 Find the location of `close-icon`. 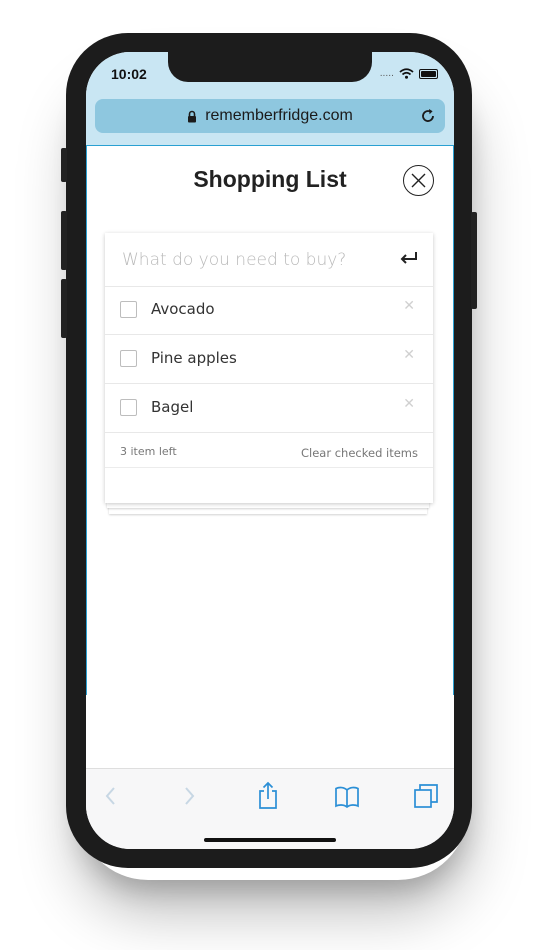

close-icon is located at coordinates (418, 180).